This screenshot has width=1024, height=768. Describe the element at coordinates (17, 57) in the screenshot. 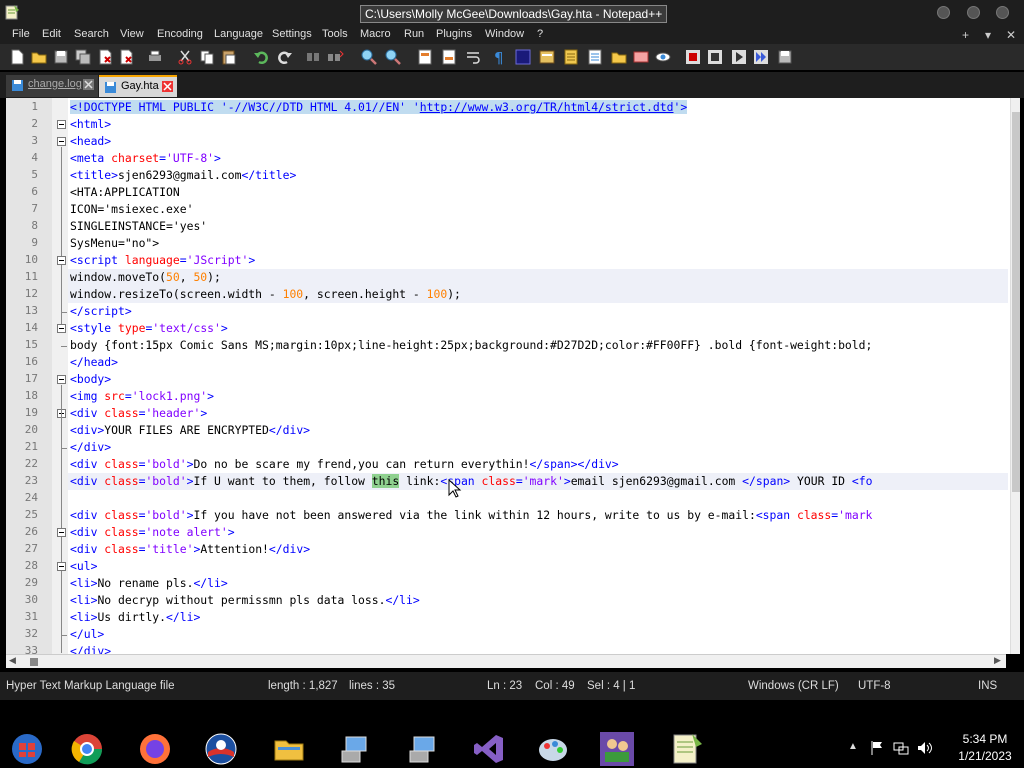

I see `new-file-icon` at that location.